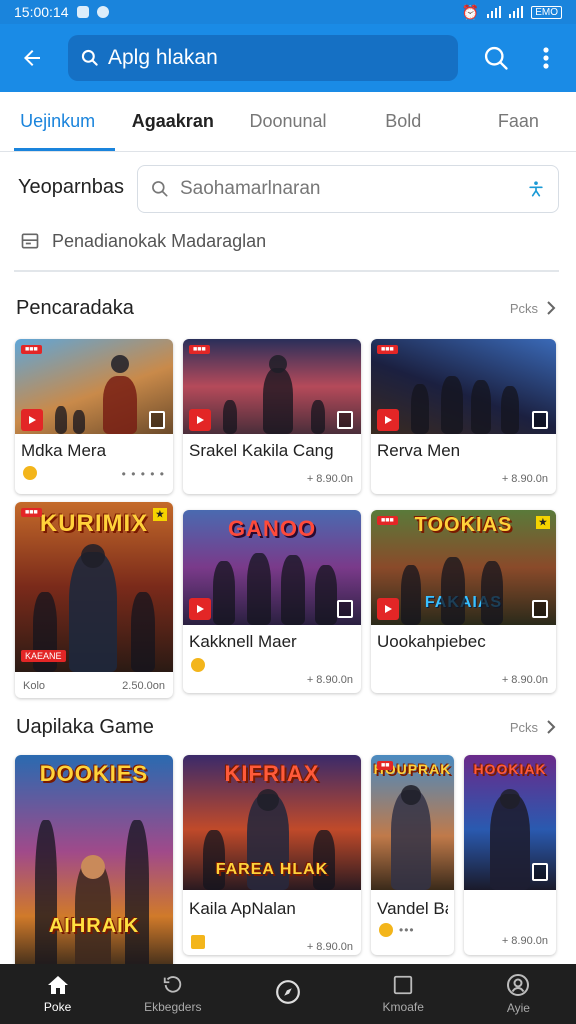 The width and height of the screenshot is (576, 1024). I want to click on game-thumbnail: KURIMIX, so click(94, 587).